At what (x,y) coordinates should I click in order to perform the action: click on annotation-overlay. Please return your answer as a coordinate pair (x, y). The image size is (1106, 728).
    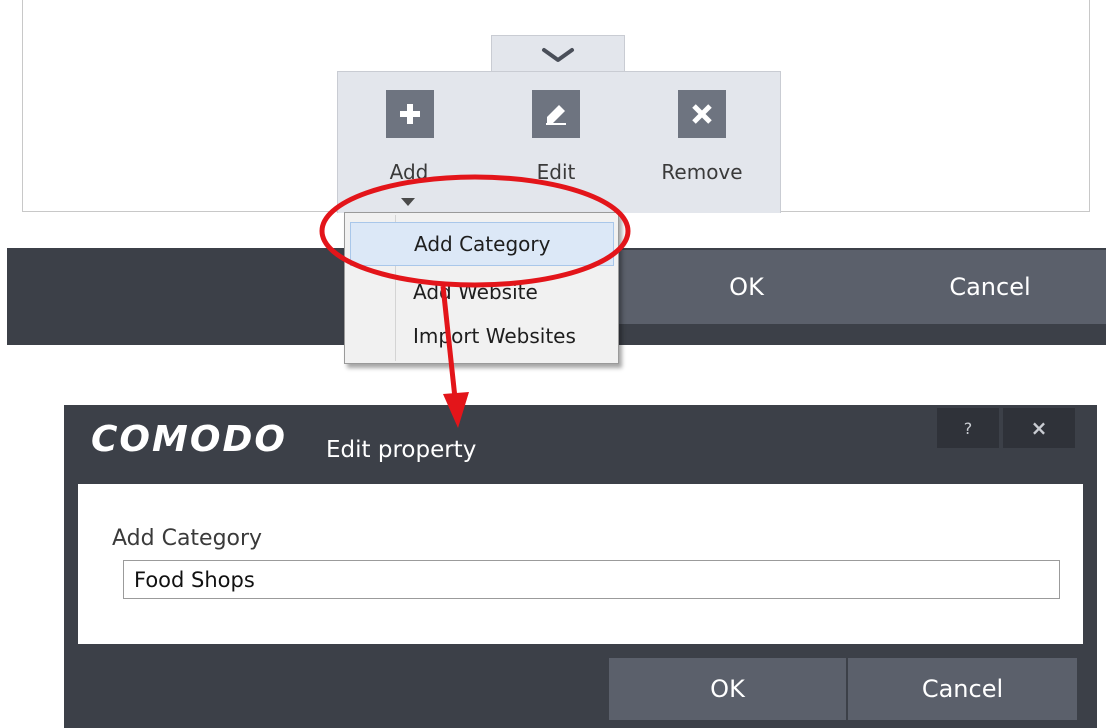
    Looking at the image, I should click on (475, 301).